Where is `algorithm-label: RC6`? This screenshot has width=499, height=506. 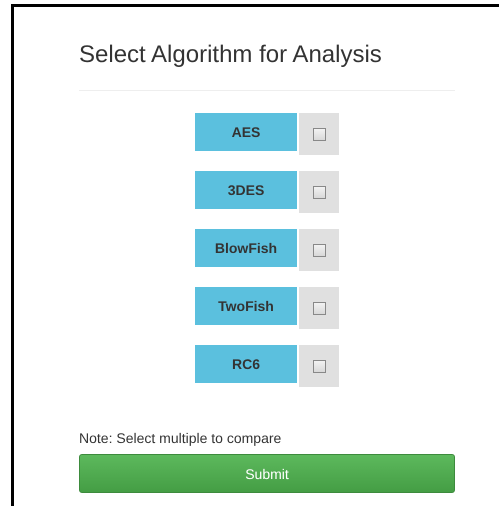 algorithm-label: RC6 is located at coordinates (246, 364).